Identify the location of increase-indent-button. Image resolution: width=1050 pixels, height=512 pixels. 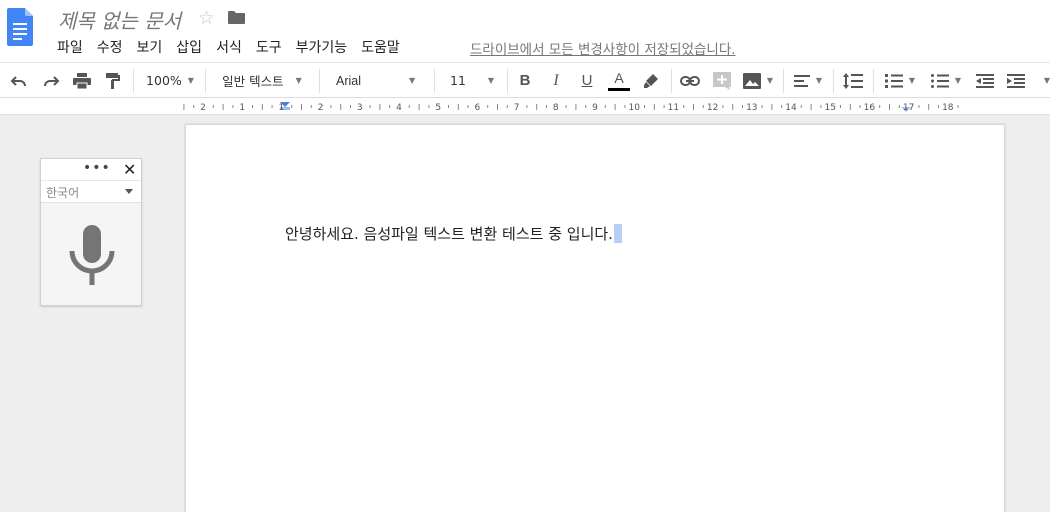
(1016, 80).